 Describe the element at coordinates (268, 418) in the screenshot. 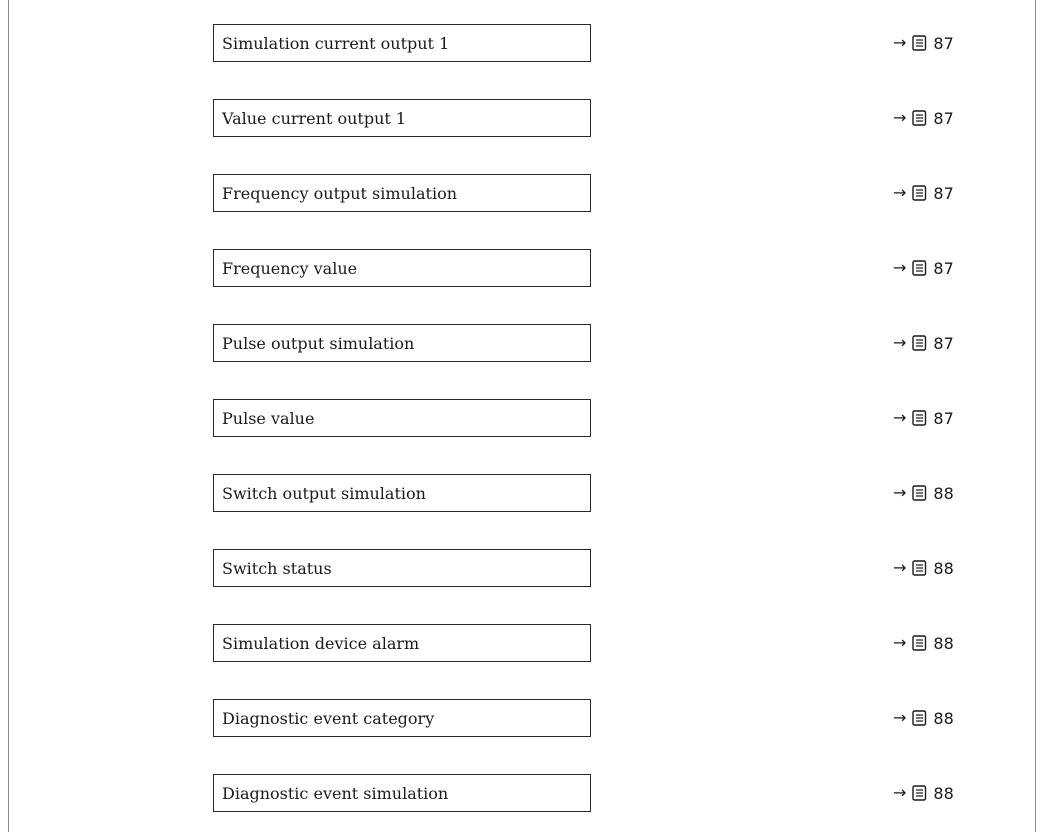

I see `parameter-label: Pulse value` at that location.